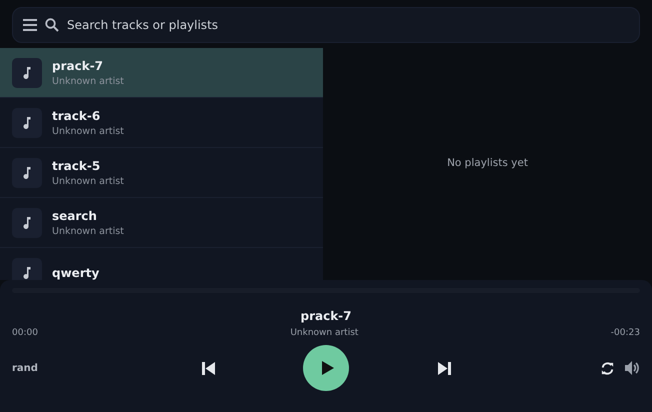 This screenshot has width=652, height=412. Describe the element at coordinates (208, 368) in the screenshot. I see `previous-icon` at that location.